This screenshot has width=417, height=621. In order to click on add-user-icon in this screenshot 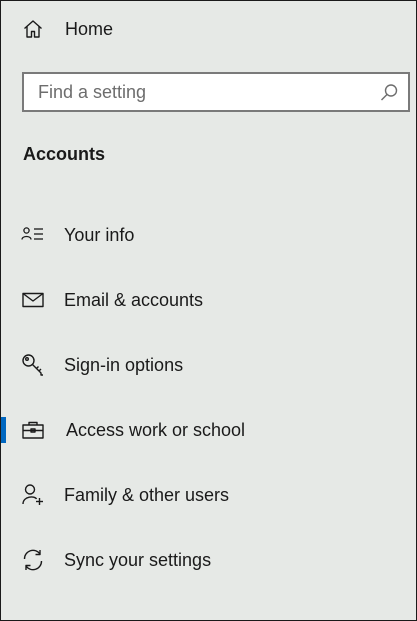, I will do `click(33, 495)`.